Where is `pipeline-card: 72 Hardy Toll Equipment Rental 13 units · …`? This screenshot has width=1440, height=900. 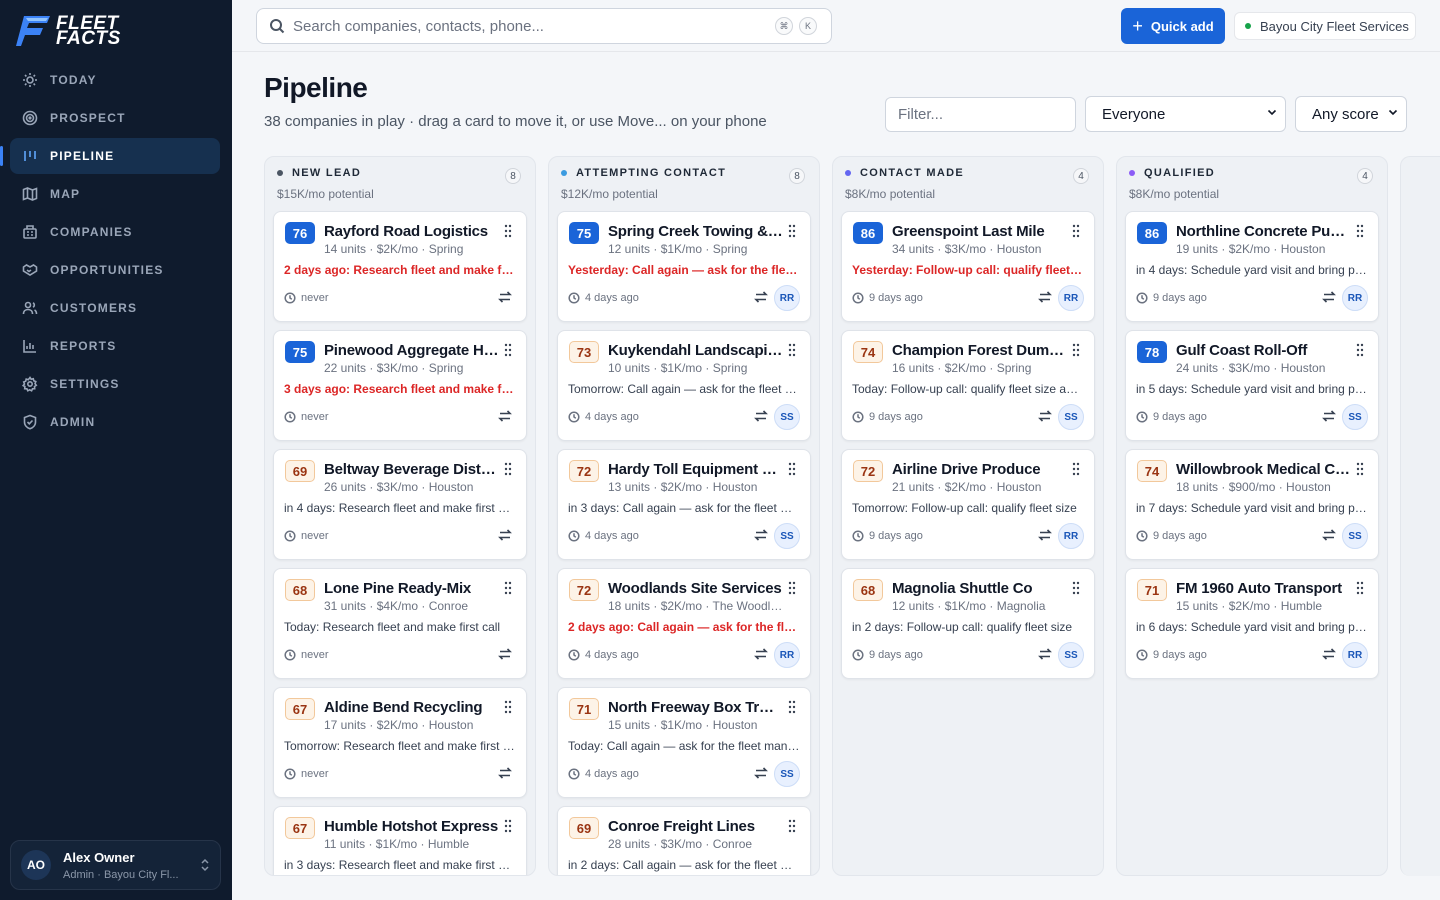
pipeline-card: 72 Hardy Toll Equipment Rental 13 units · … is located at coordinates (684, 504).